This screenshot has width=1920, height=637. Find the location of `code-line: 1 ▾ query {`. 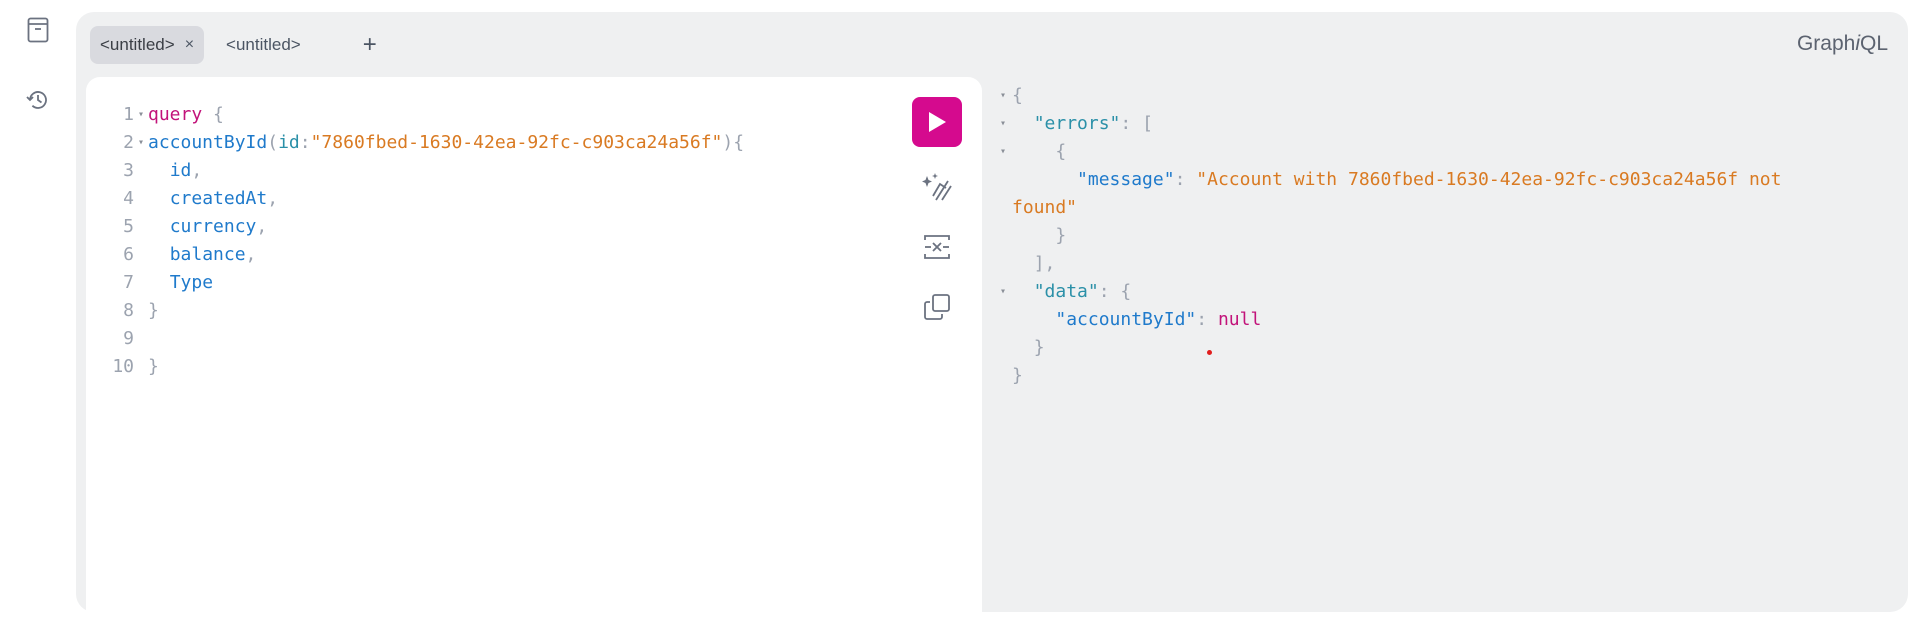

code-line: 1 ▾ query { is located at coordinates (425, 115).